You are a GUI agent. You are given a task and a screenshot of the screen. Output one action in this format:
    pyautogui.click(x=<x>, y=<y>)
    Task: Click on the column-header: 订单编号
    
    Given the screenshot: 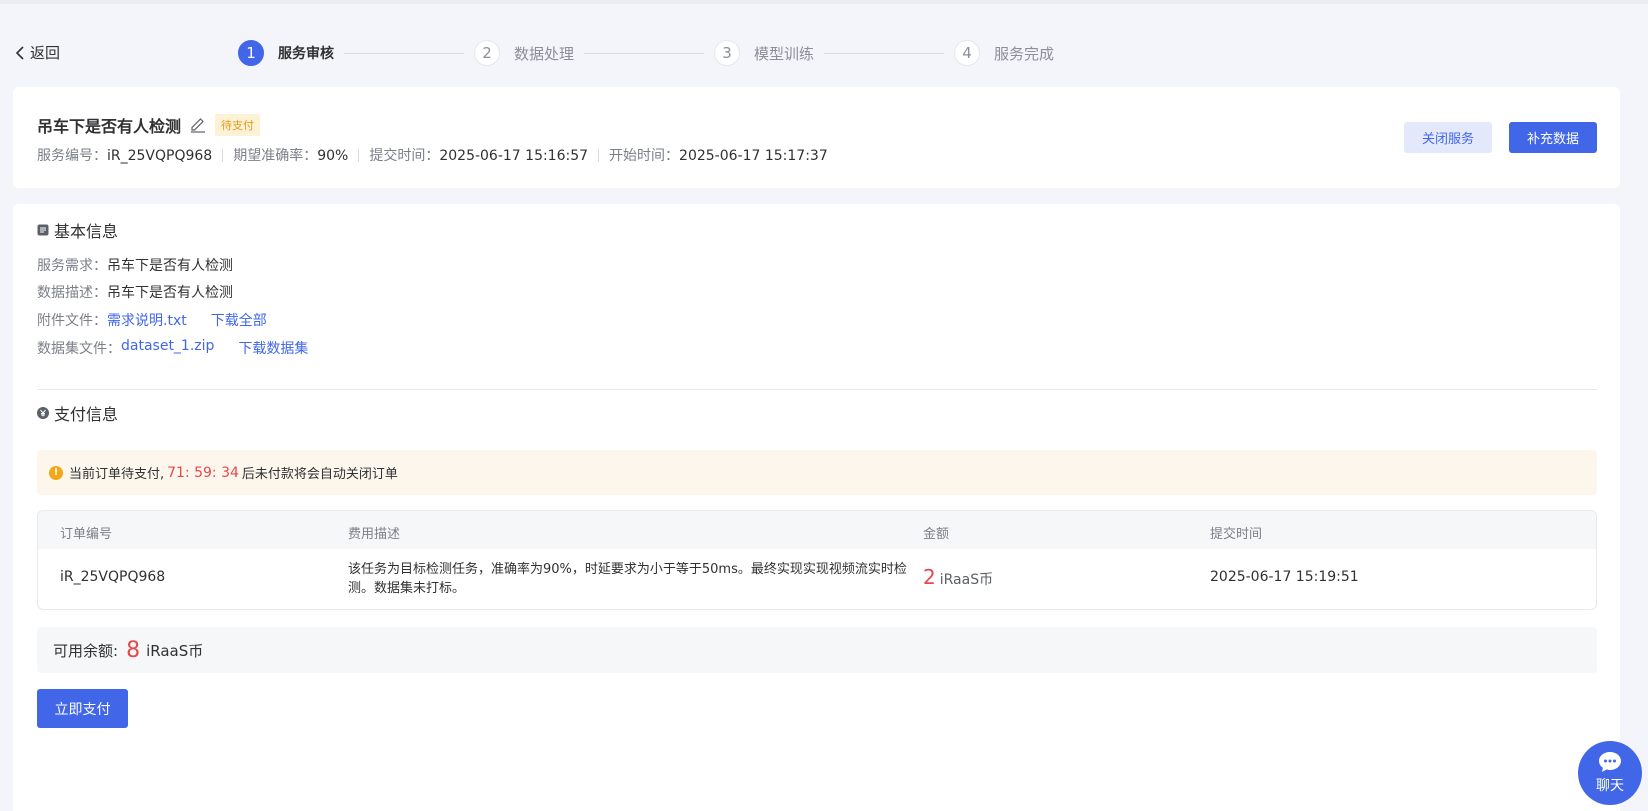 What is the action you would take?
    pyautogui.click(x=86, y=534)
    